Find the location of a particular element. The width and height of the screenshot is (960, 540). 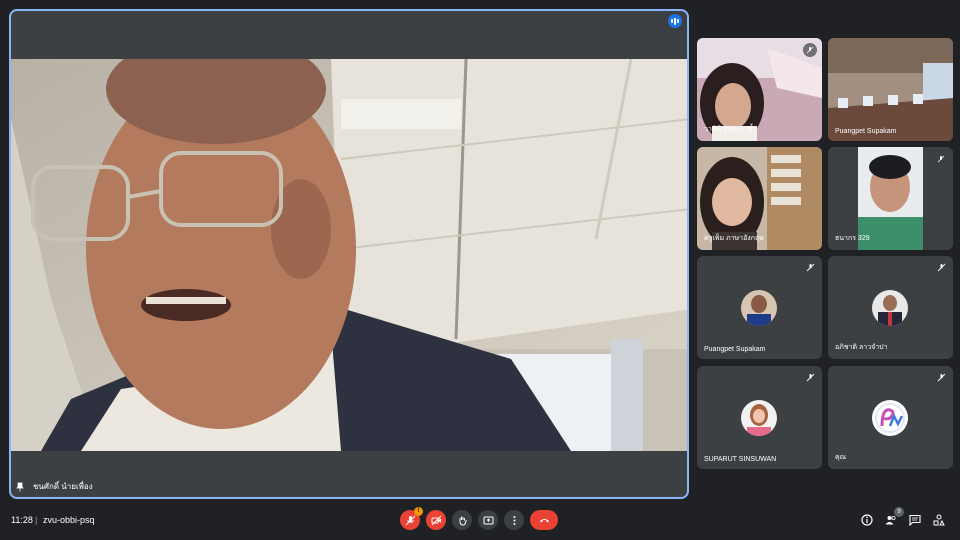

participant-tile: SUPARUT SINSUWAN is located at coordinates (759, 417).